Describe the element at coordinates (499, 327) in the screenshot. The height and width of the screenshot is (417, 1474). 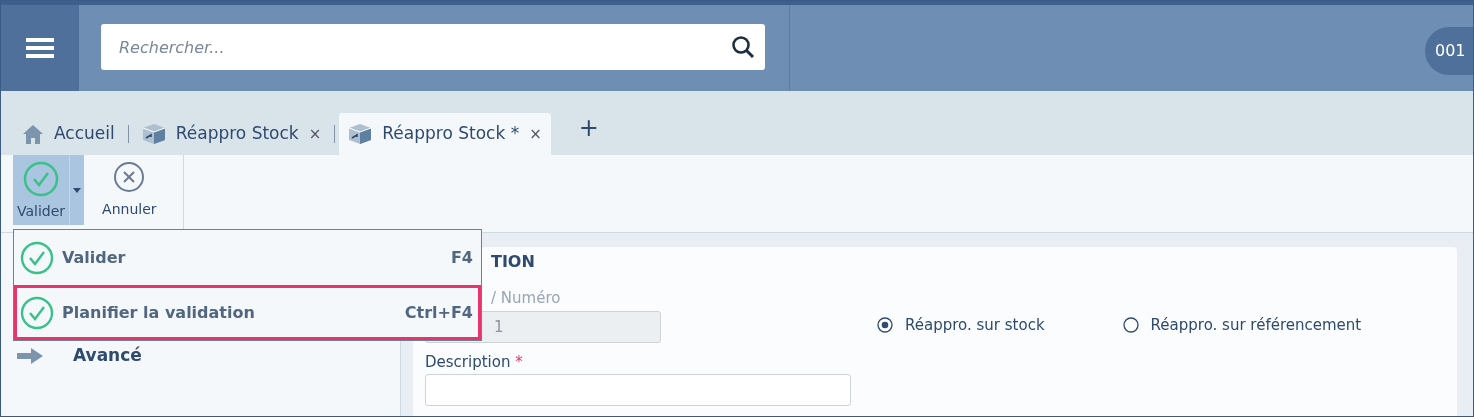
I see `field-value: 1` at that location.